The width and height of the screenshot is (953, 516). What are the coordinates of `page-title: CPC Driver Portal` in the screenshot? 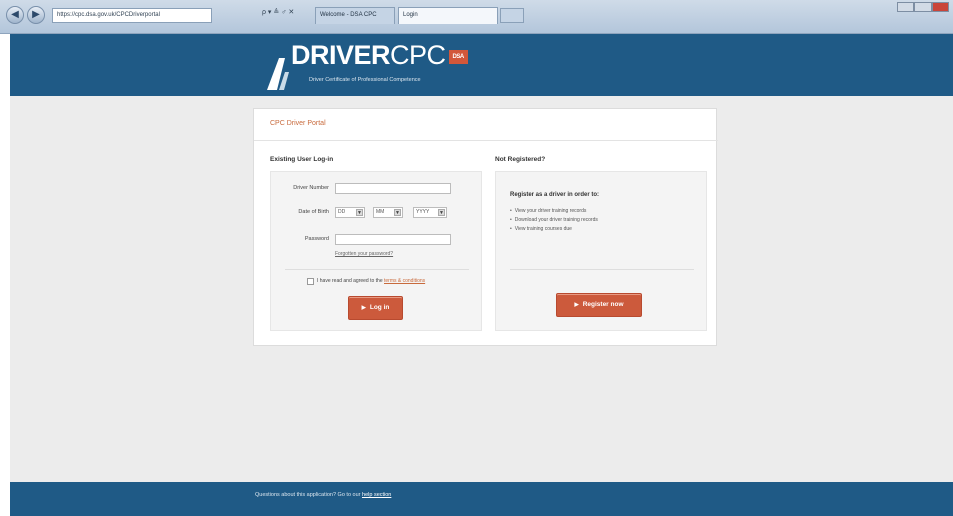 It's located at (298, 123).